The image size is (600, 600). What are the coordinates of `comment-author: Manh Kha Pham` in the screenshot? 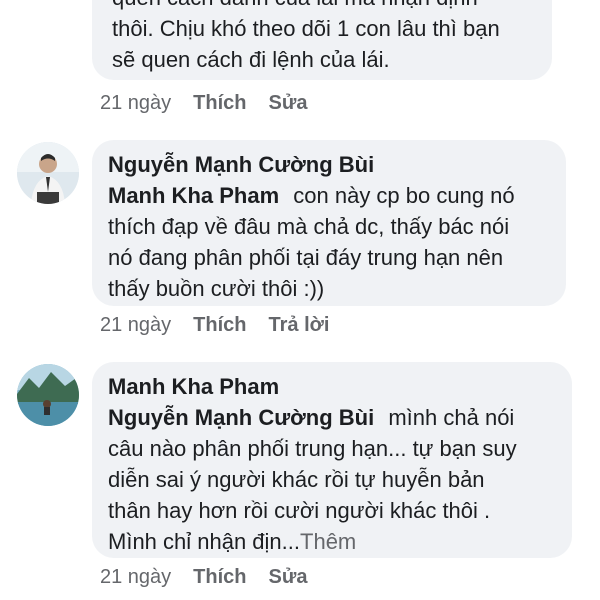 It's located at (332, 387).